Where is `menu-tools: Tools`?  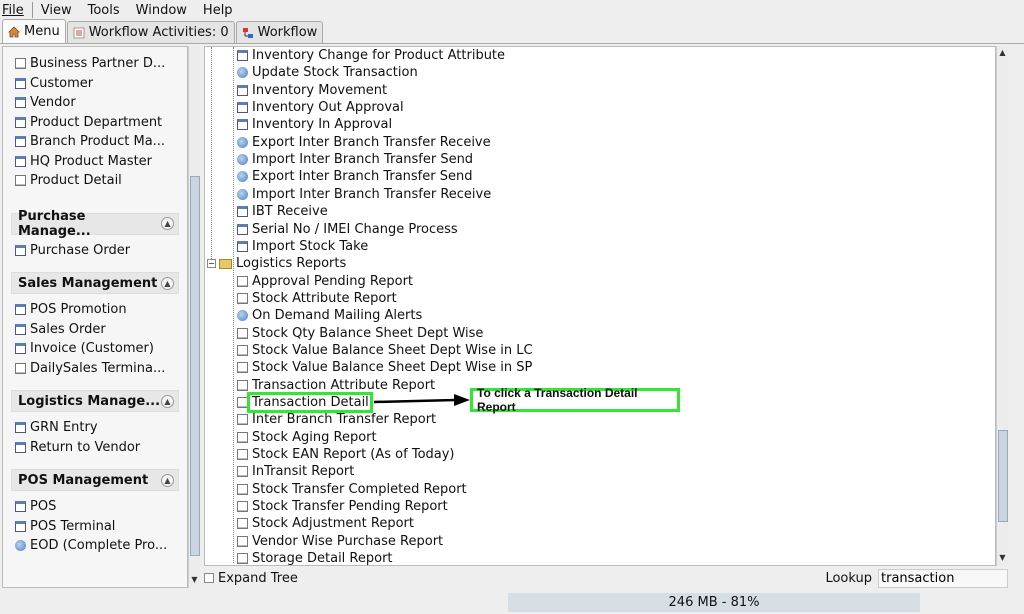
menu-tools: Tools is located at coordinates (104, 10).